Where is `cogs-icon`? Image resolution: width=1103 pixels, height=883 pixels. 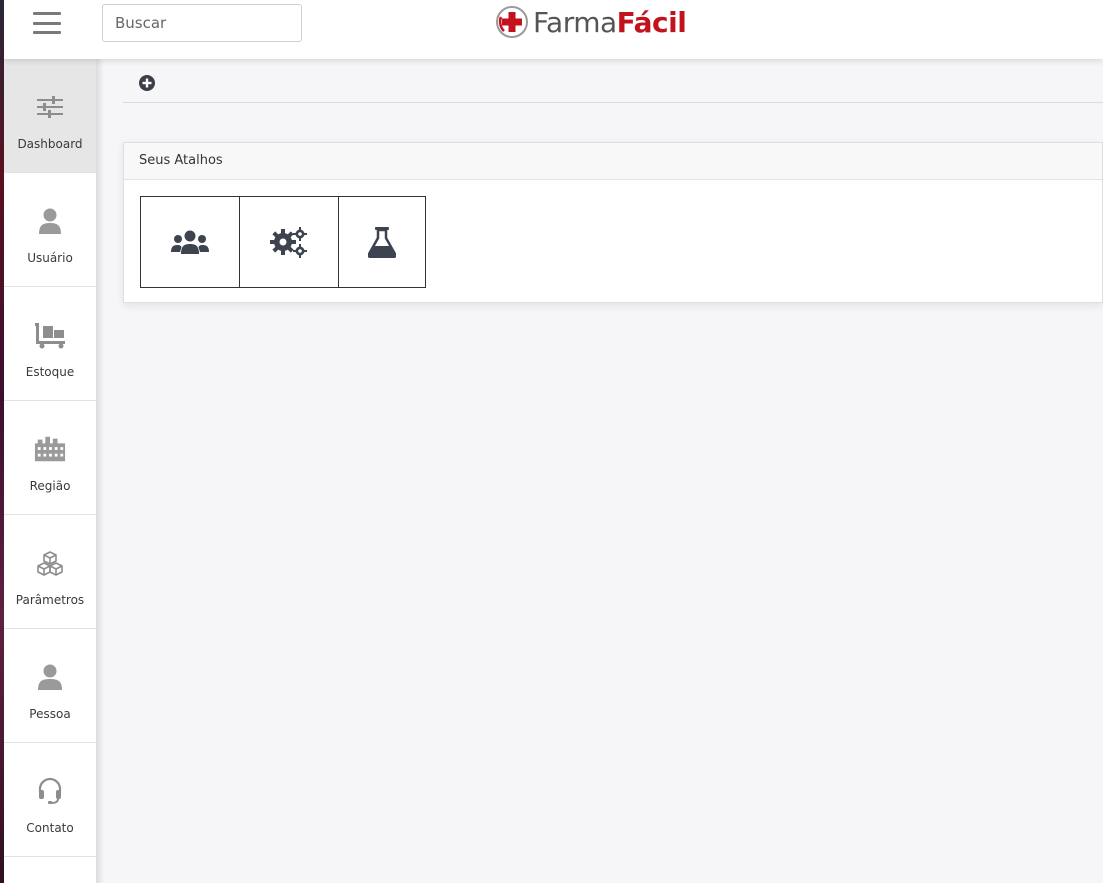 cogs-icon is located at coordinates (288, 242).